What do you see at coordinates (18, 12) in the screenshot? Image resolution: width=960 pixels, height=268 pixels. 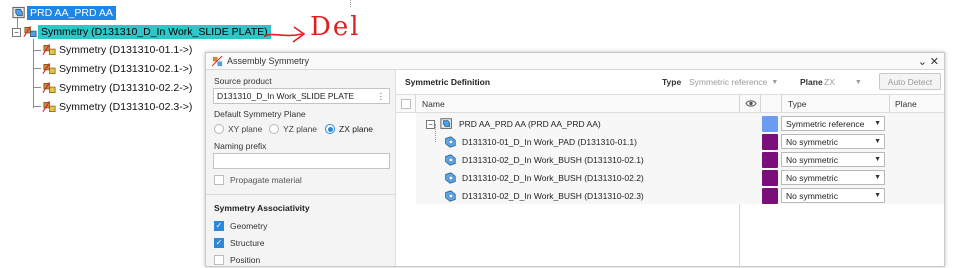 I see `product-icon` at bounding box center [18, 12].